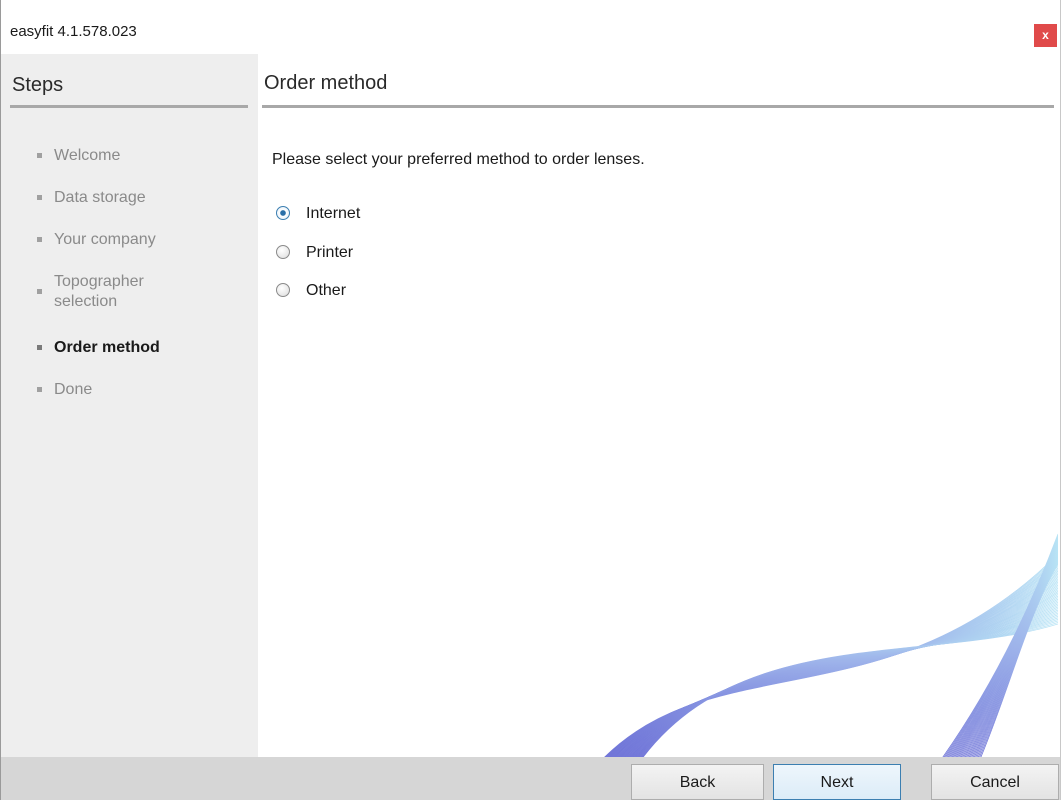  What do you see at coordinates (326, 291) in the screenshot?
I see `option-label: Other` at bounding box center [326, 291].